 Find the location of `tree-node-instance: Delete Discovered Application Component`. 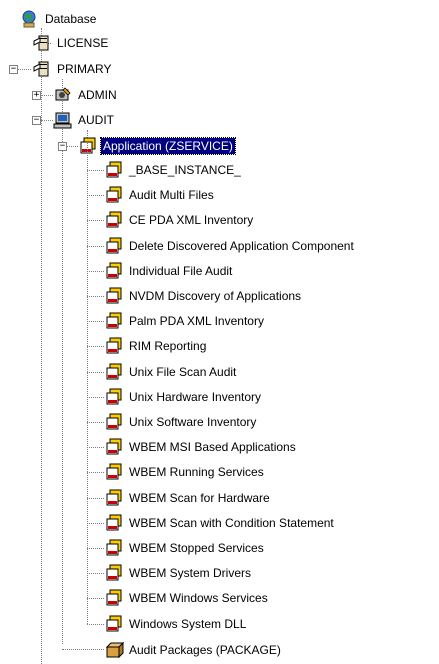

tree-node-instance: Delete Discovered Application Component is located at coordinates (230, 246).